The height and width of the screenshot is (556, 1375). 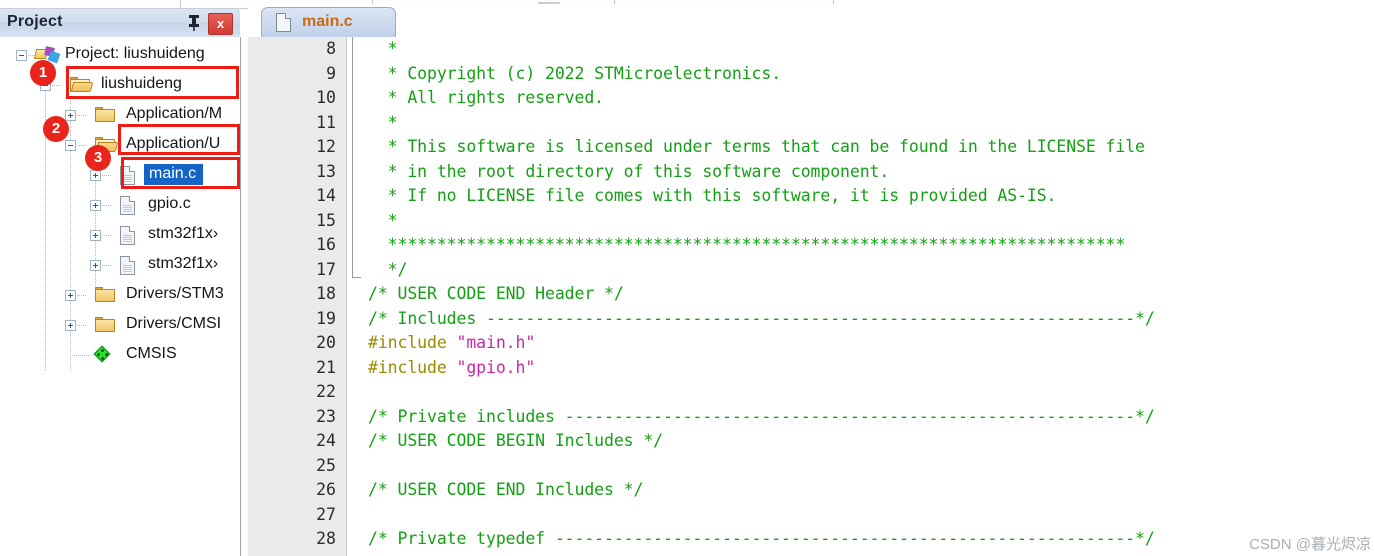 What do you see at coordinates (95, 205) in the screenshot?
I see `expander-gpio-c` at bounding box center [95, 205].